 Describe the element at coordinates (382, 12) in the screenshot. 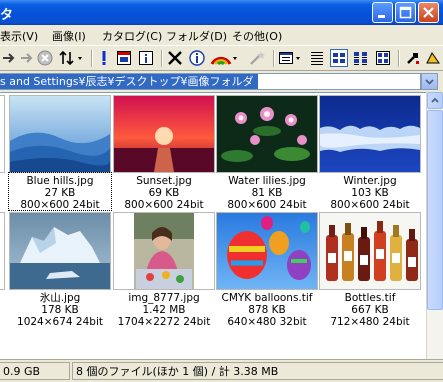

I see `minimize-button` at that location.